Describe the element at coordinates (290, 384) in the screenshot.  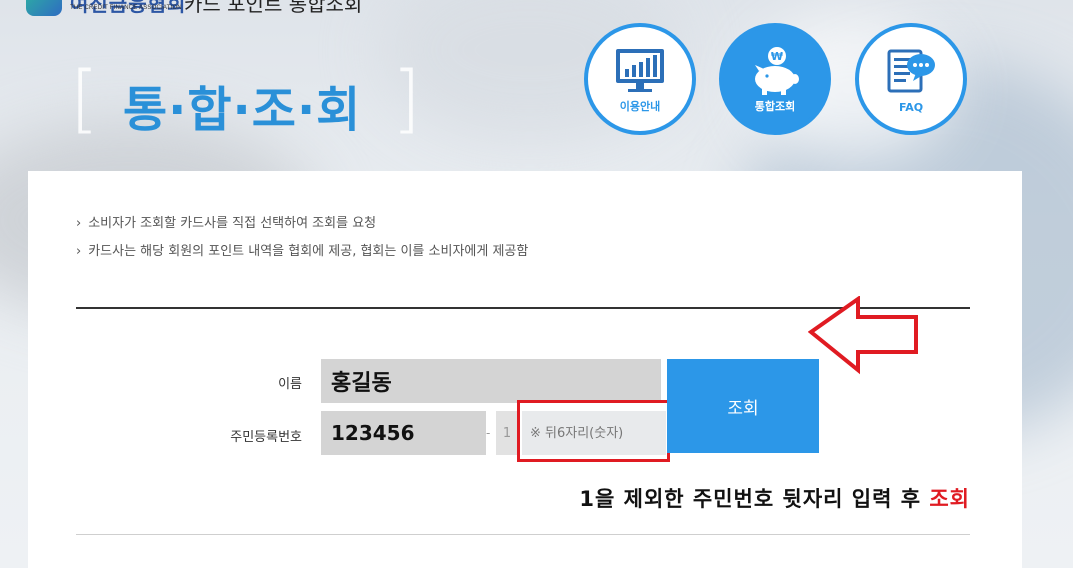
I see `name-label: 이름` at that location.